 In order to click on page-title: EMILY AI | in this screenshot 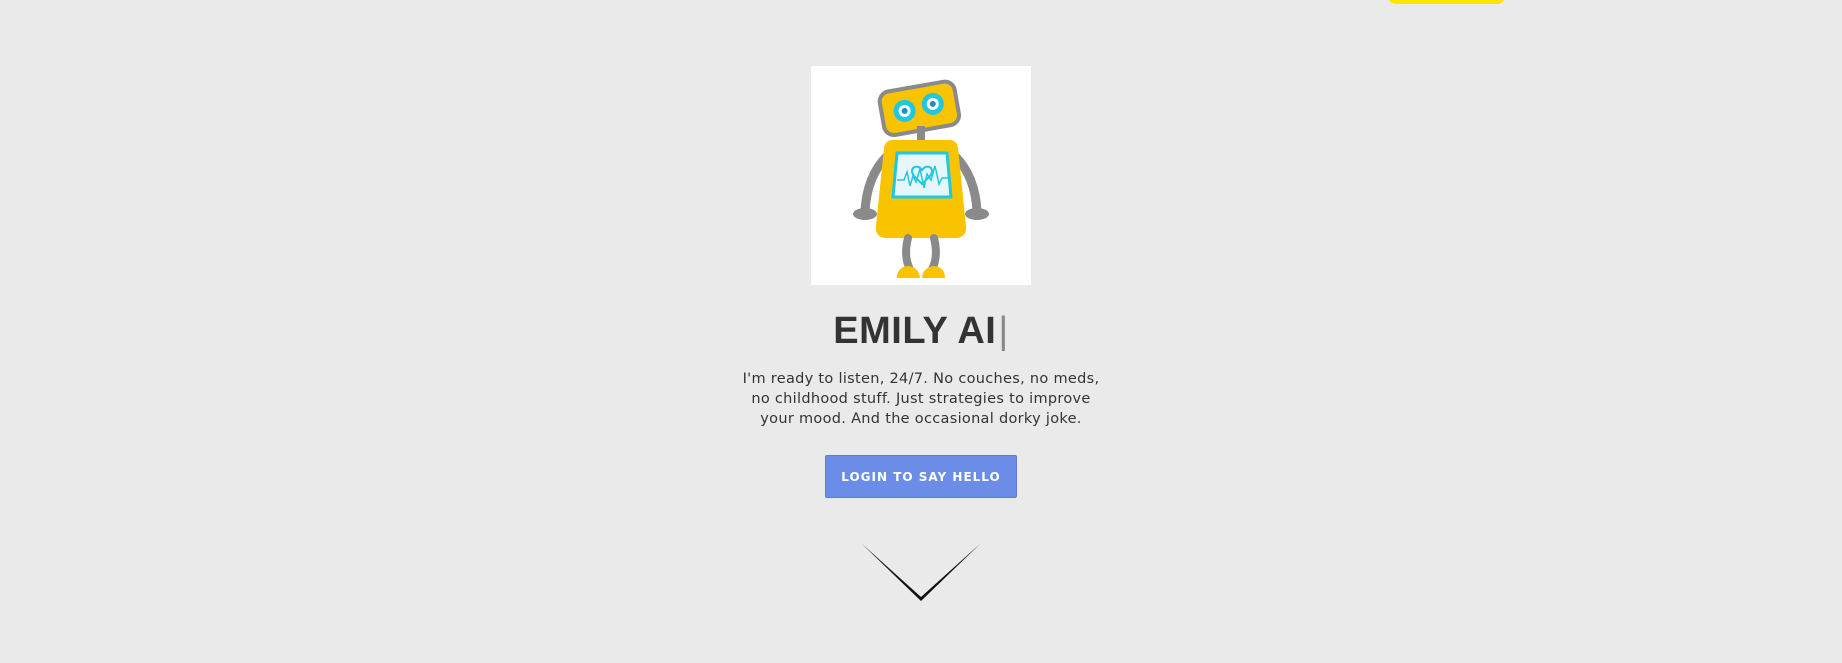, I will do `click(920, 331)`.